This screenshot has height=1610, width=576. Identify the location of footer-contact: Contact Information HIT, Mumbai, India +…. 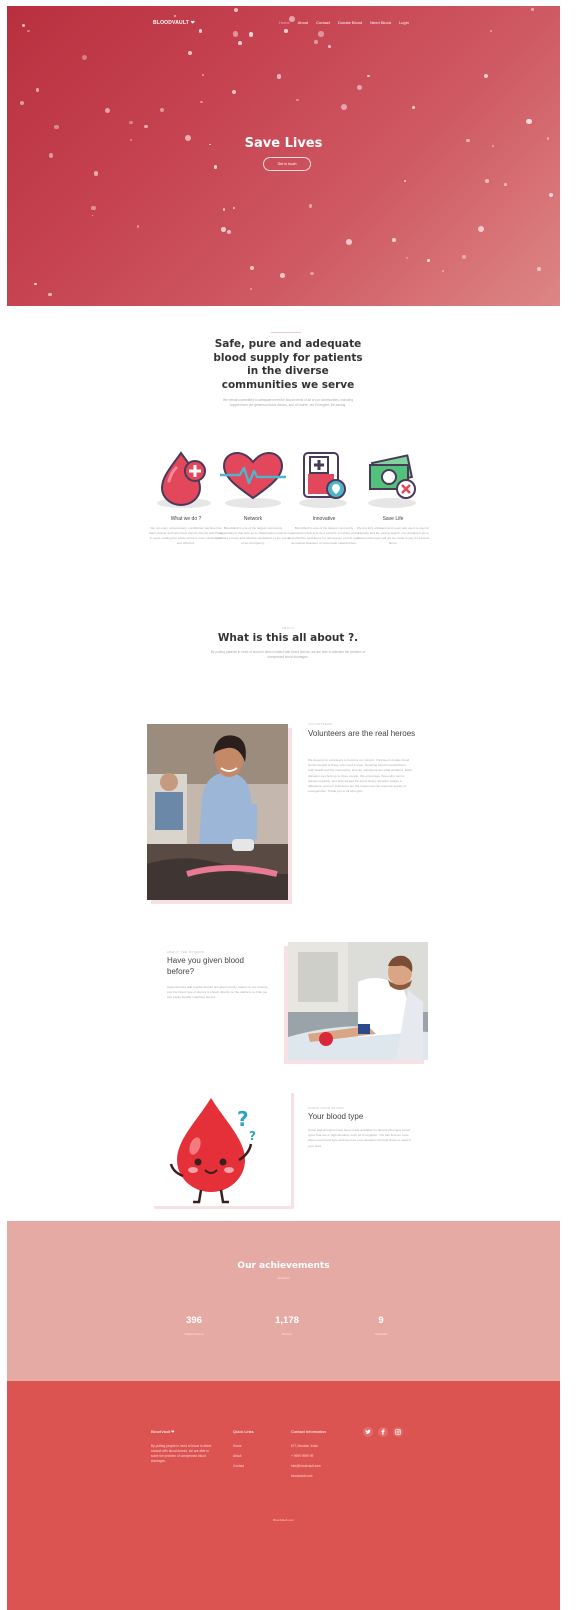
(326, 1456).